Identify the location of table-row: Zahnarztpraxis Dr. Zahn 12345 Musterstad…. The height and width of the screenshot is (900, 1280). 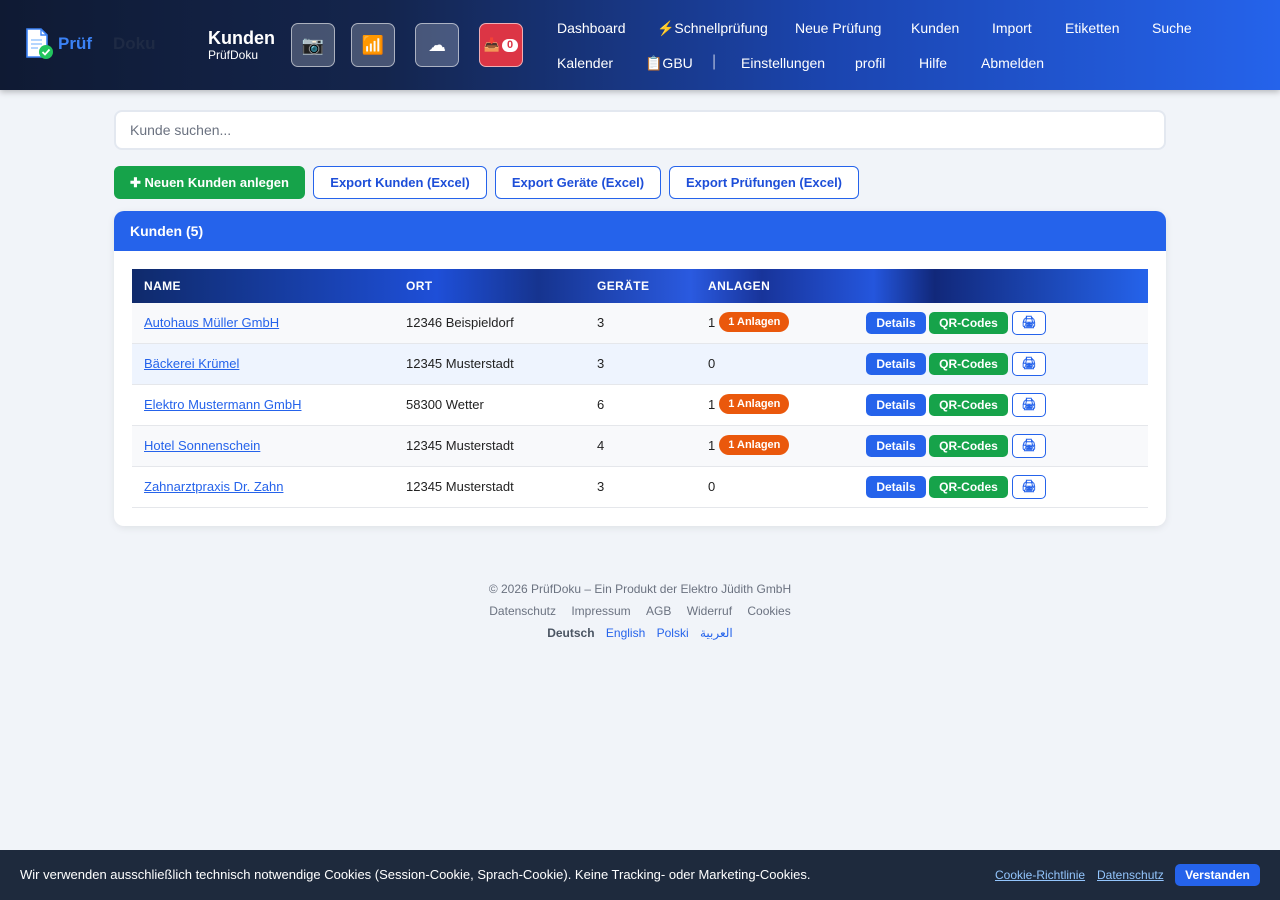
(640, 487).